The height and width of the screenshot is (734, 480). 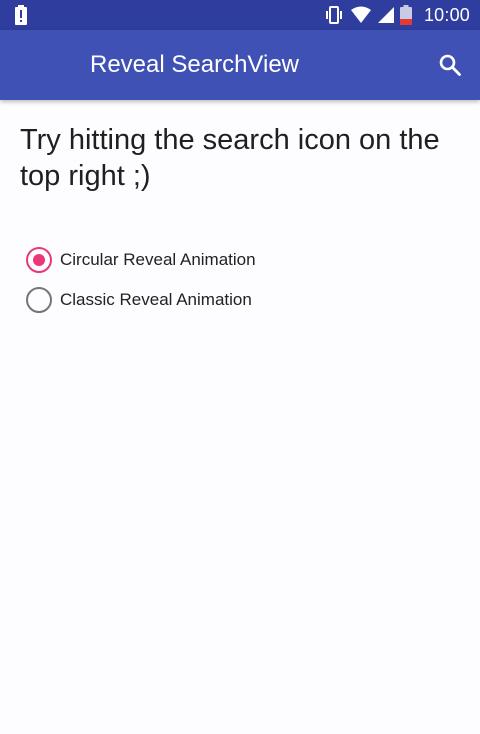 I want to click on search-button, so click(x=450, y=65).